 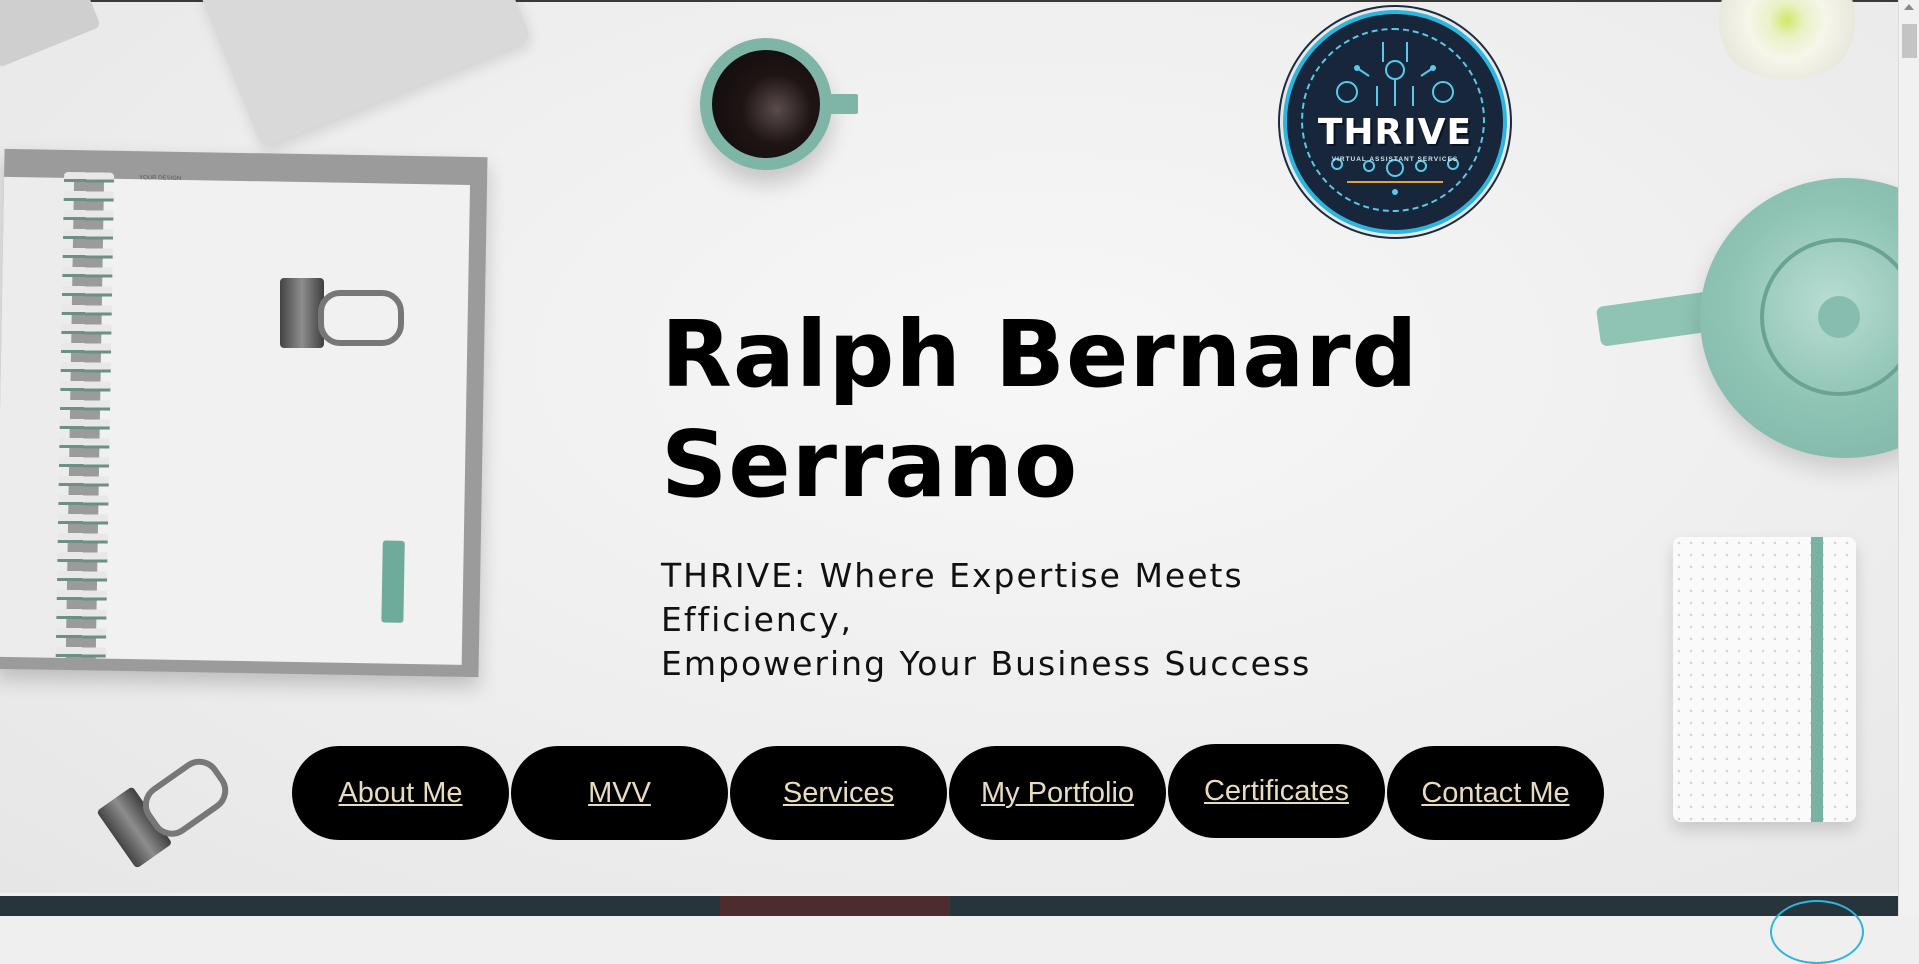 I want to click on notebook-tab, so click(x=393, y=581).